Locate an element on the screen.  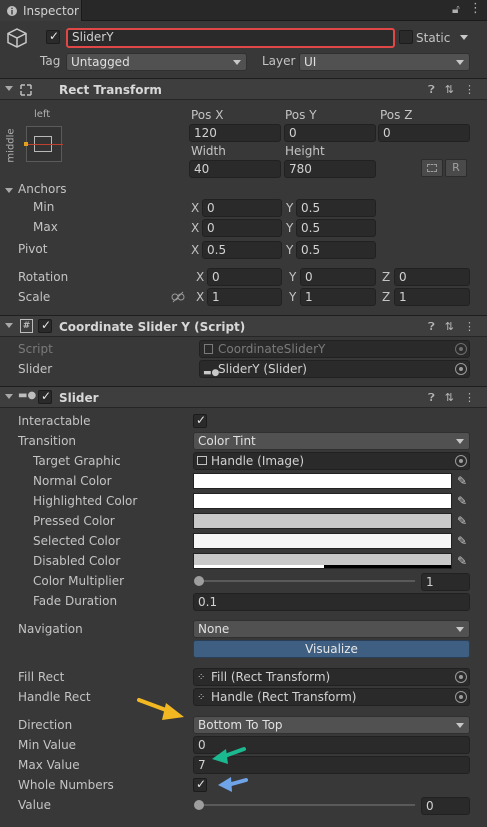
scale-y-letter: Y is located at coordinates (293, 297).